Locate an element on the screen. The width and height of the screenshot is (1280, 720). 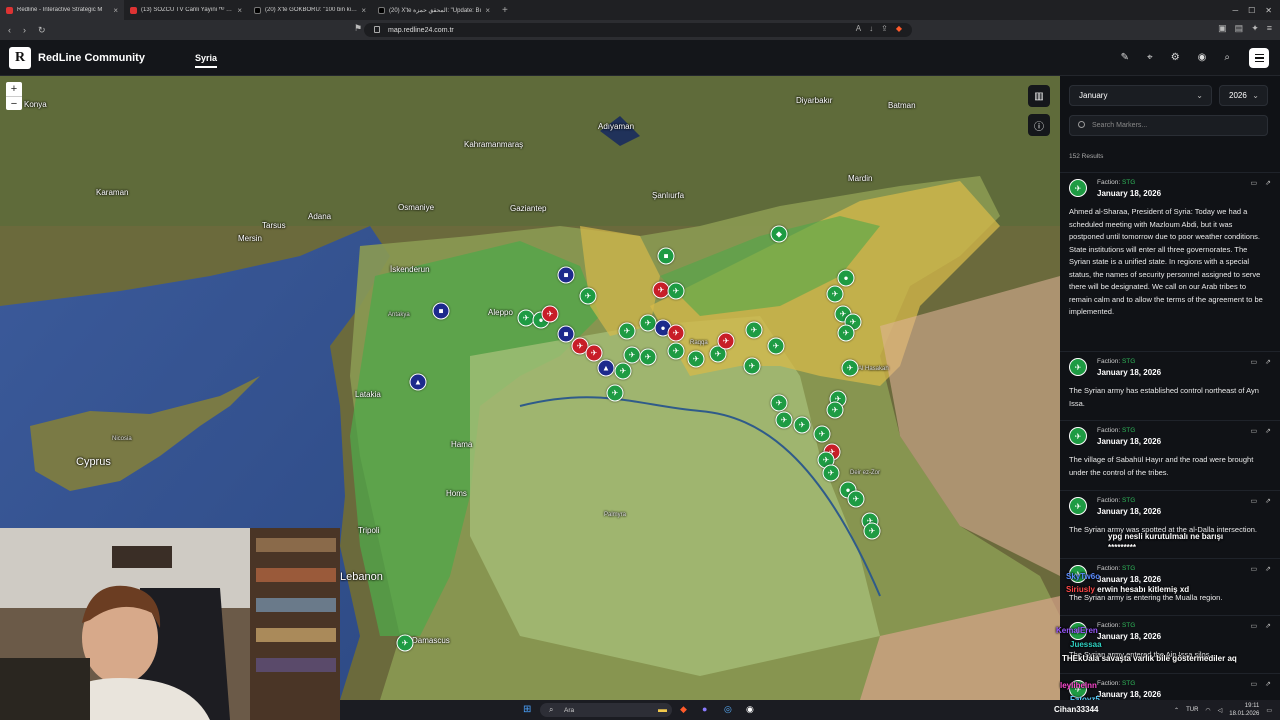
map-marker-green: ● is located at coordinates (846, 278).